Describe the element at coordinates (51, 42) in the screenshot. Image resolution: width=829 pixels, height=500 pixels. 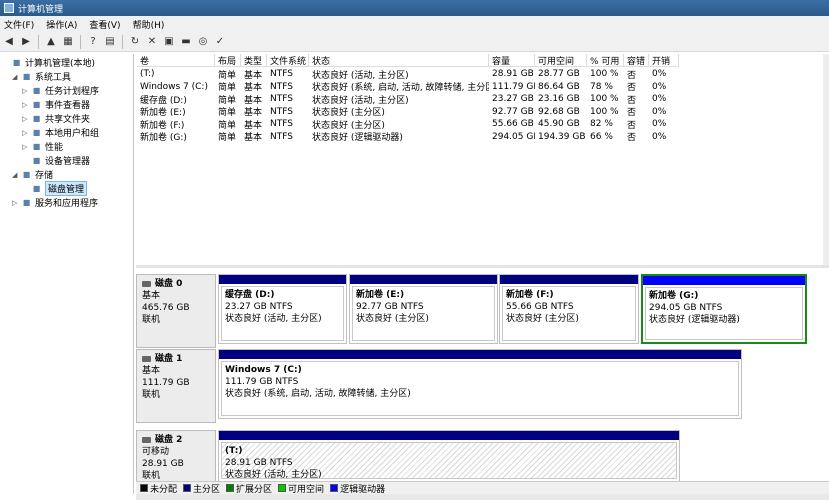
I see `up-folder-icon: ▲` at that location.